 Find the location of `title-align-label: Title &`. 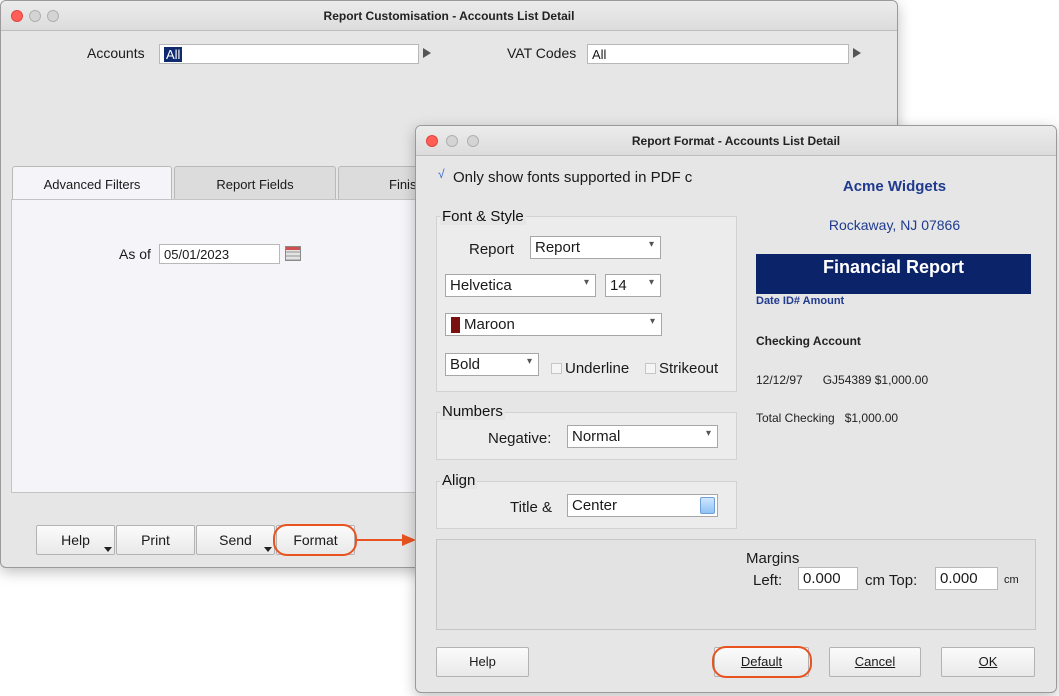

title-align-label: Title & is located at coordinates (531, 507).